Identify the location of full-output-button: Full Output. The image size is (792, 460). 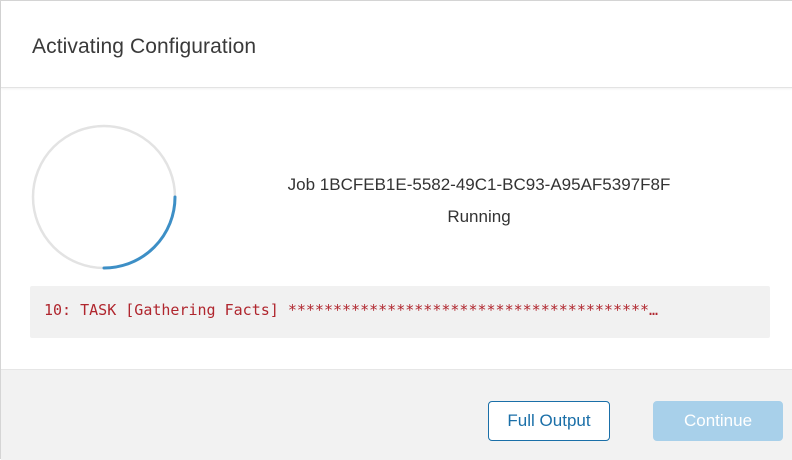
(549, 421).